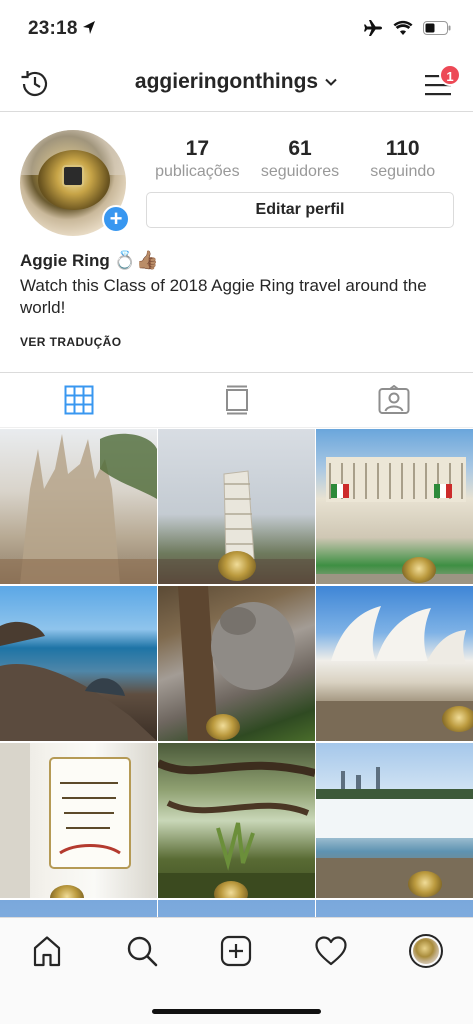  I want to click on followers-count-label: seguidores, so click(300, 171).